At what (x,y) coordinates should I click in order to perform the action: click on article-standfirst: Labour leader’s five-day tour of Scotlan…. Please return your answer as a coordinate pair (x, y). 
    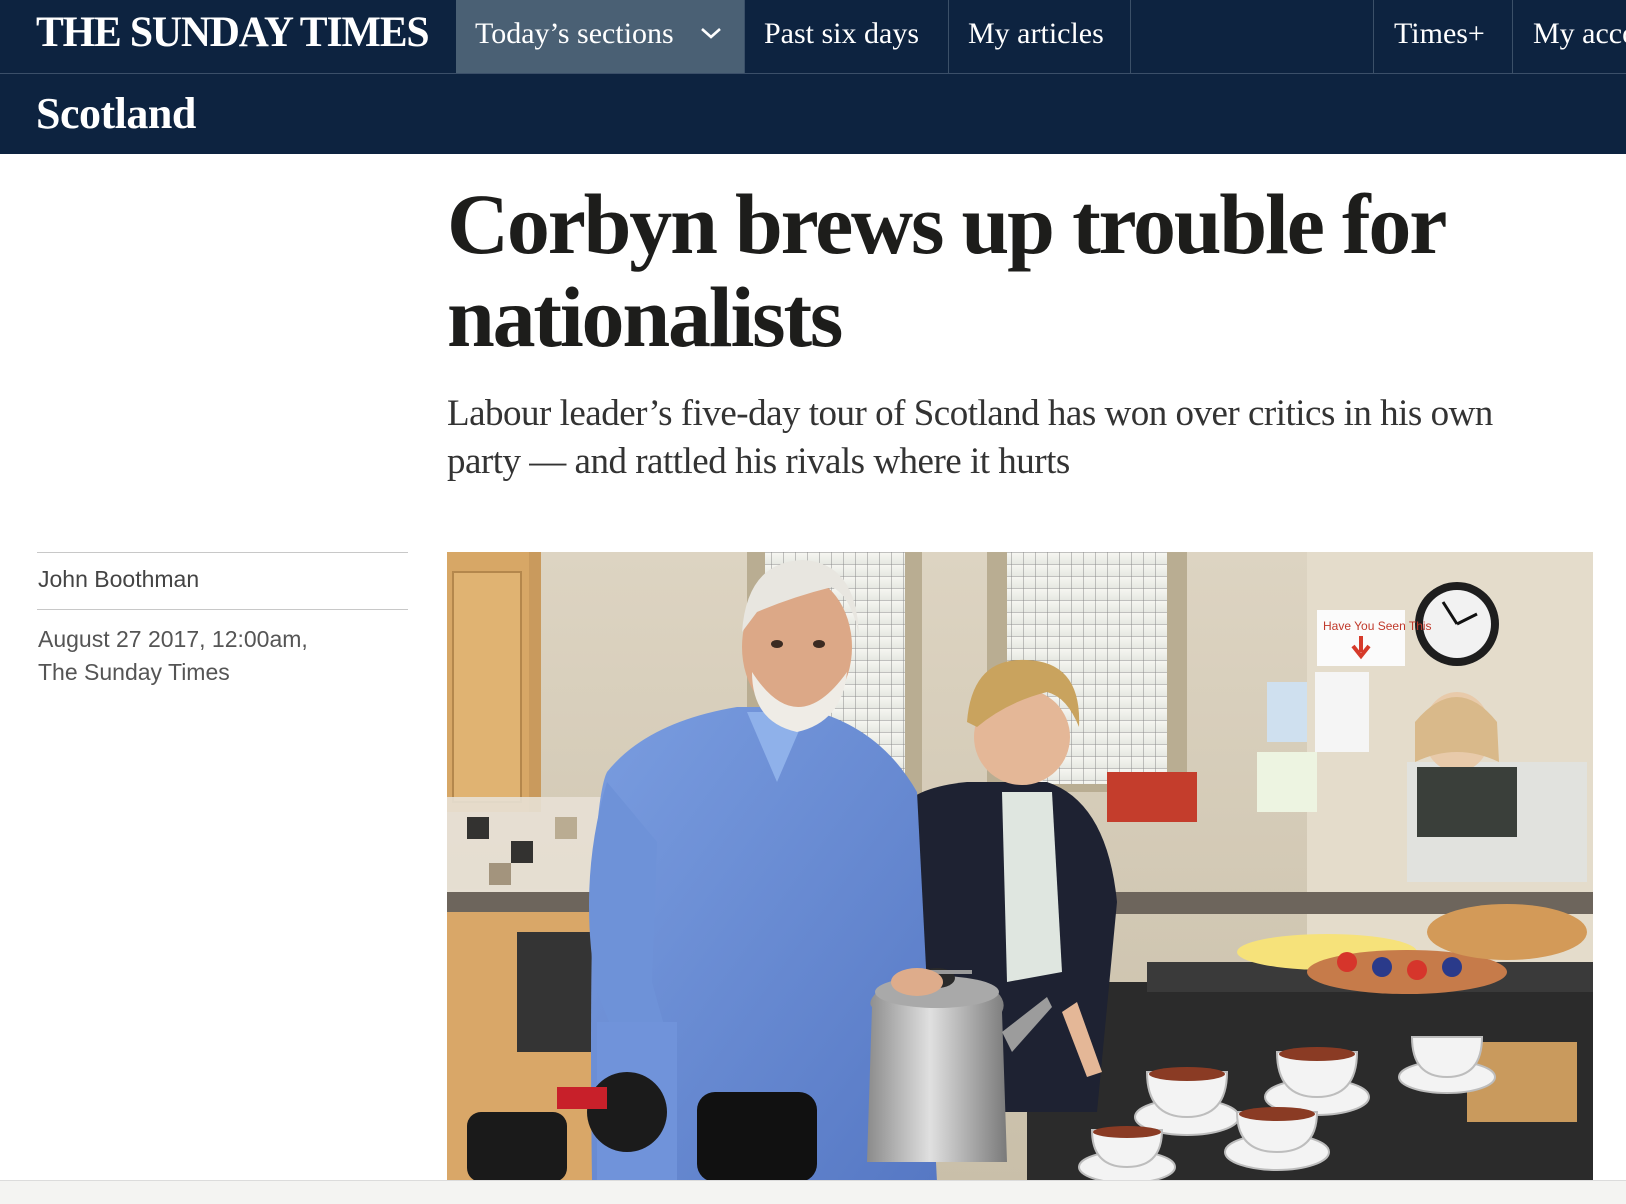
    Looking at the image, I should click on (970, 437).